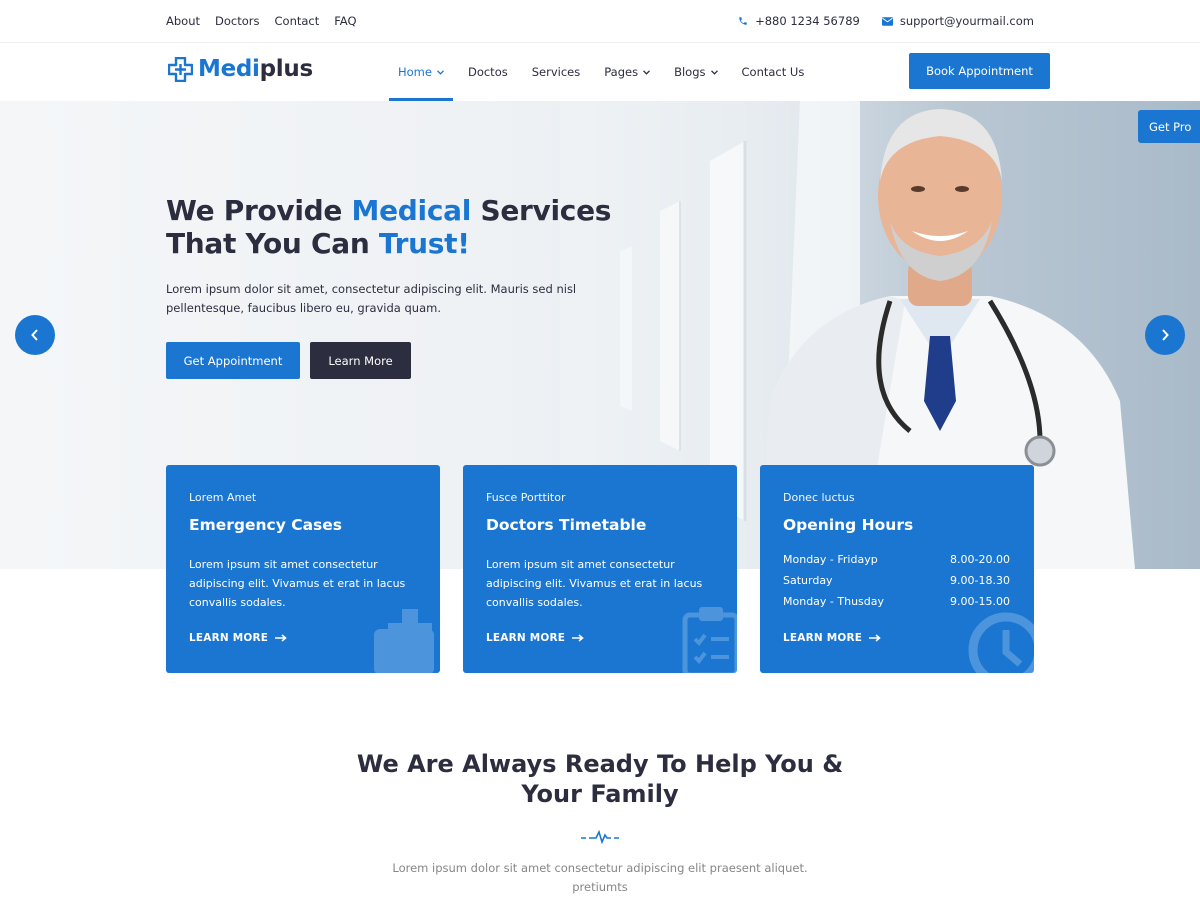 This screenshot has width=1200, height=900. What do you see at coordinates (834, 601) in the screenshot?
I see `hours-day: Monday - Thusday` at bounding box center [834, 601].